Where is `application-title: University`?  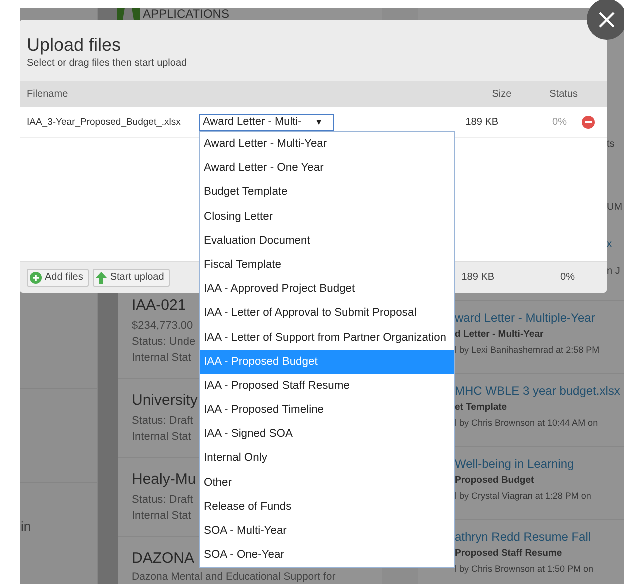 application-title: University is located at coordinates (165, 401).